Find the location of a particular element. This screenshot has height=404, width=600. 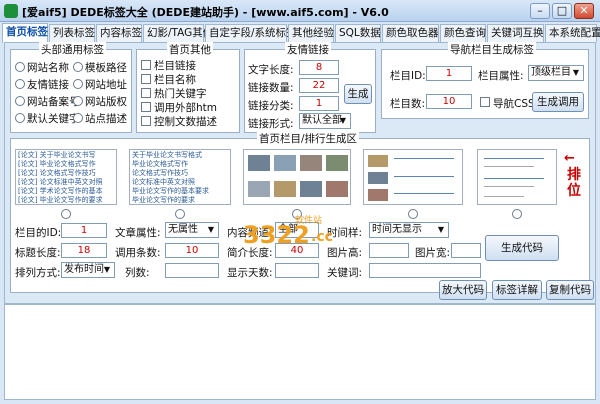

column-id-label: 栏目的ID: is located at coordinates (38, 233).